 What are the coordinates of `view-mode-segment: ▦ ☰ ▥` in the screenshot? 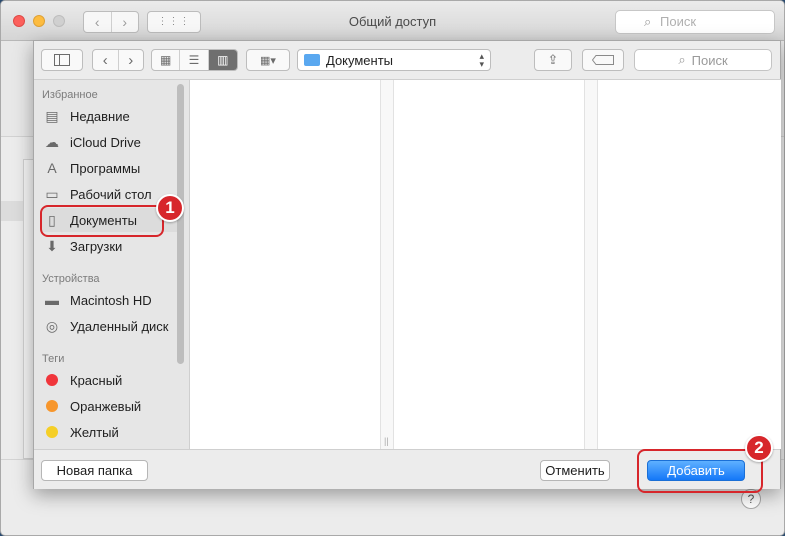 It's located at (194, 60).